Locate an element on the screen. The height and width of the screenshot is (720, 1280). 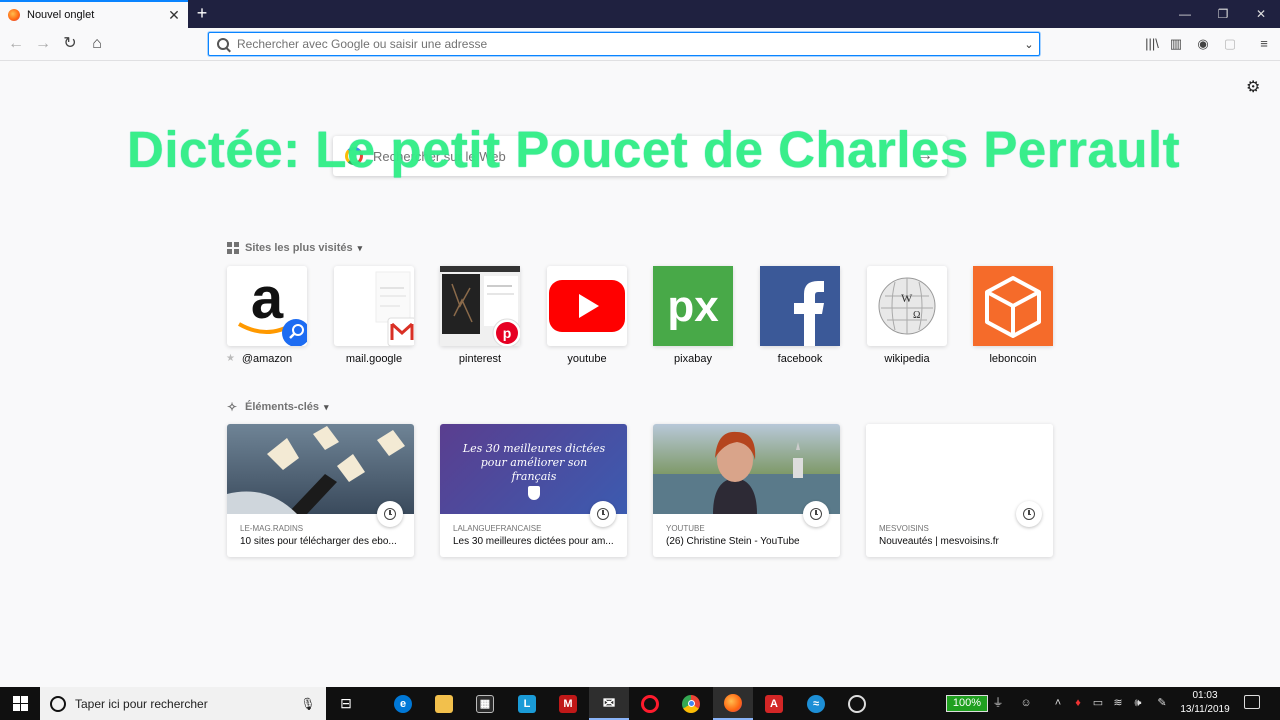
microphone-icon: 🎙 is located at coordinates (308, 704).